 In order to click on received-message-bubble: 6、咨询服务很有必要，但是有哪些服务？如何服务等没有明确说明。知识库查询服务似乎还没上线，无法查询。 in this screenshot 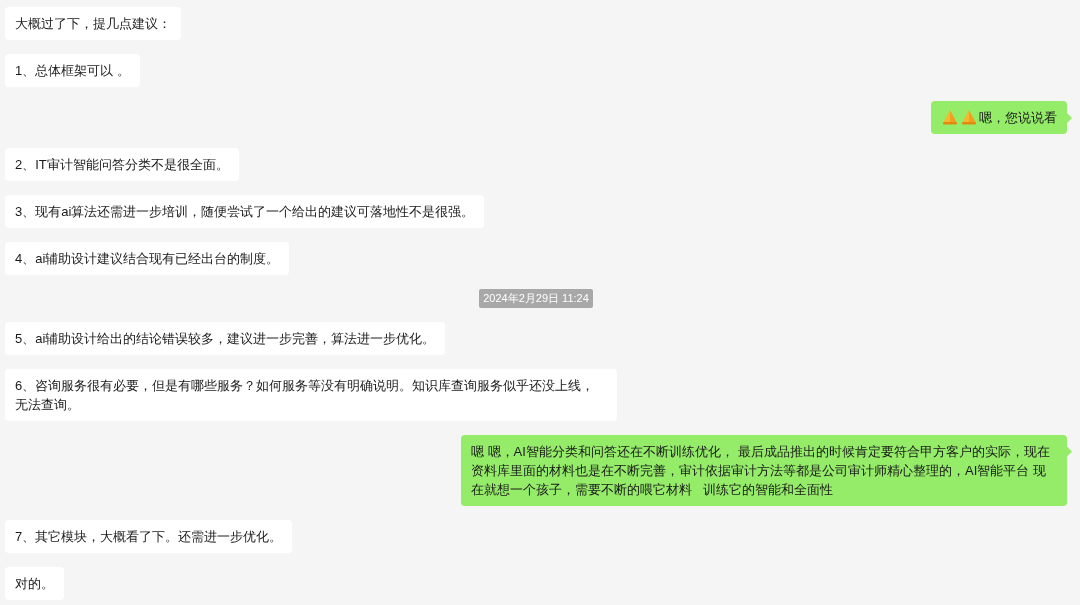, I will do `click(311, 394)`.